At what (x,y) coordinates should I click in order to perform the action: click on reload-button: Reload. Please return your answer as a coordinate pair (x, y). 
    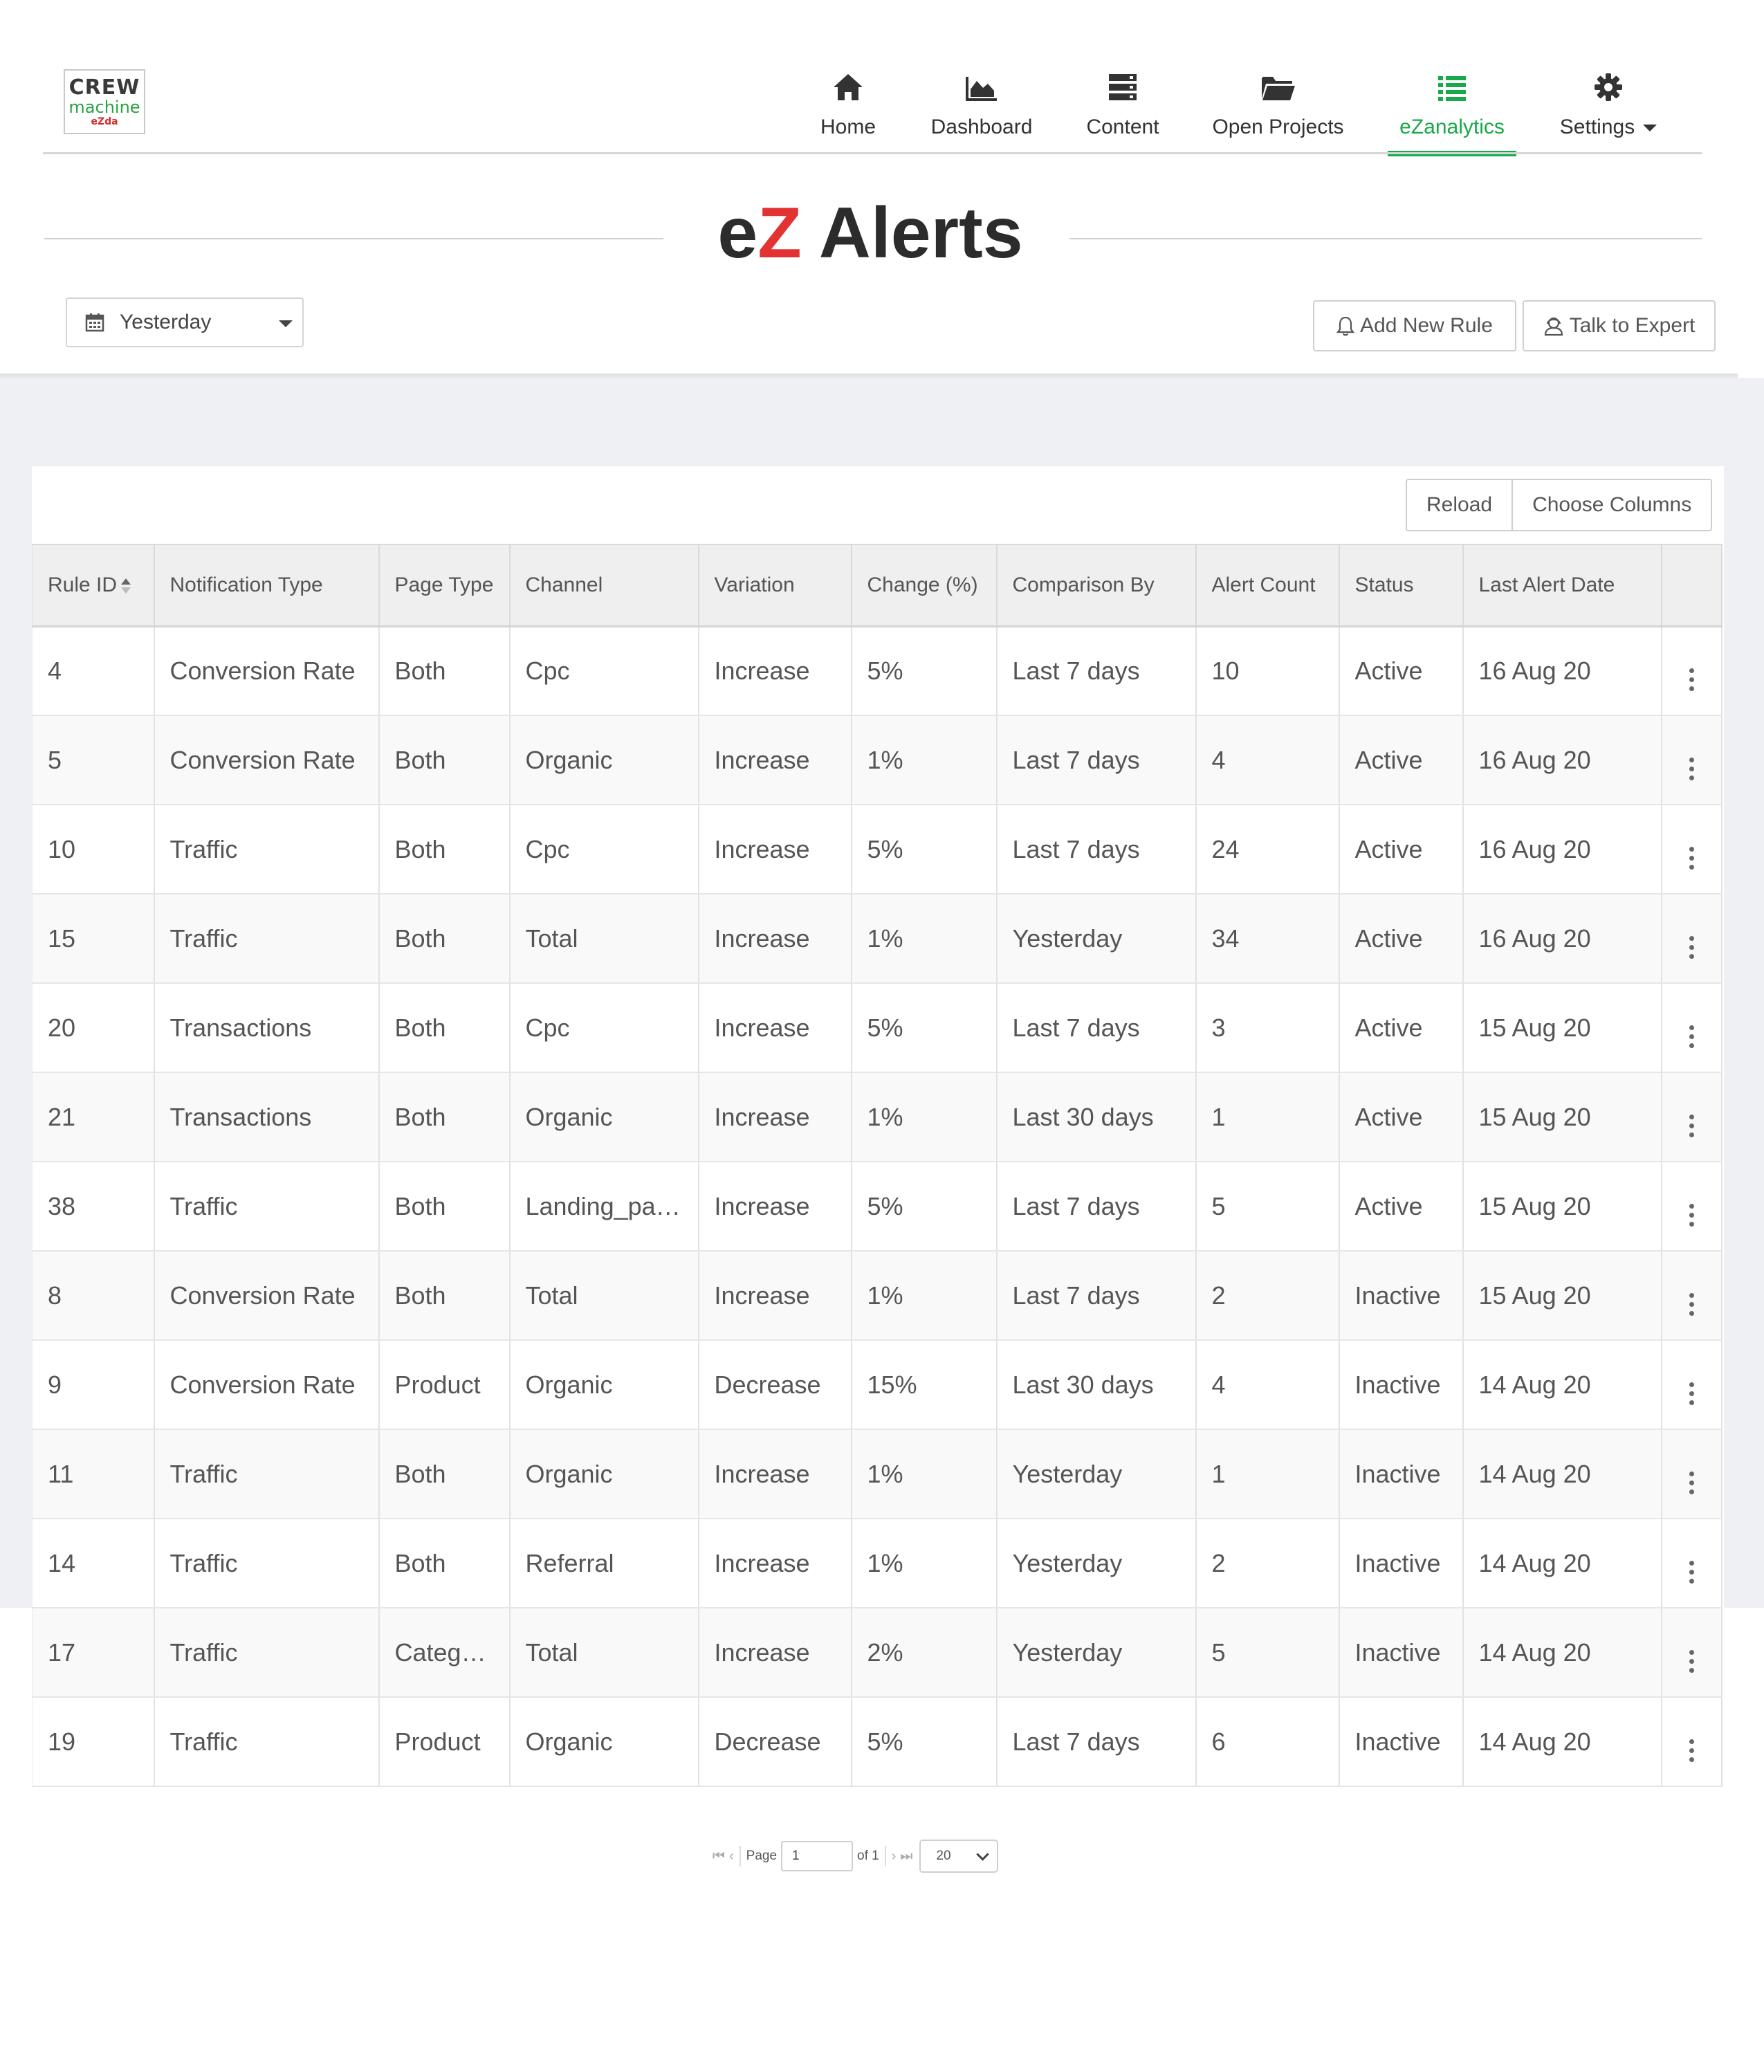
    Looking at the image, I should click on (1459, 505).